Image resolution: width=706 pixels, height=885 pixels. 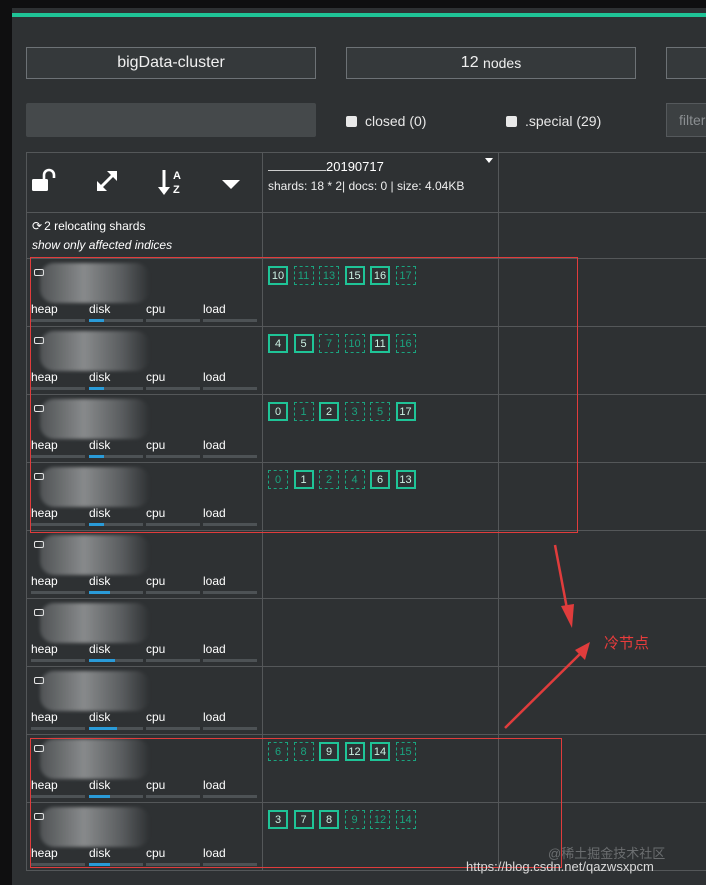 I want to click on annotation-arrow-up, so click(x=543, y=690).